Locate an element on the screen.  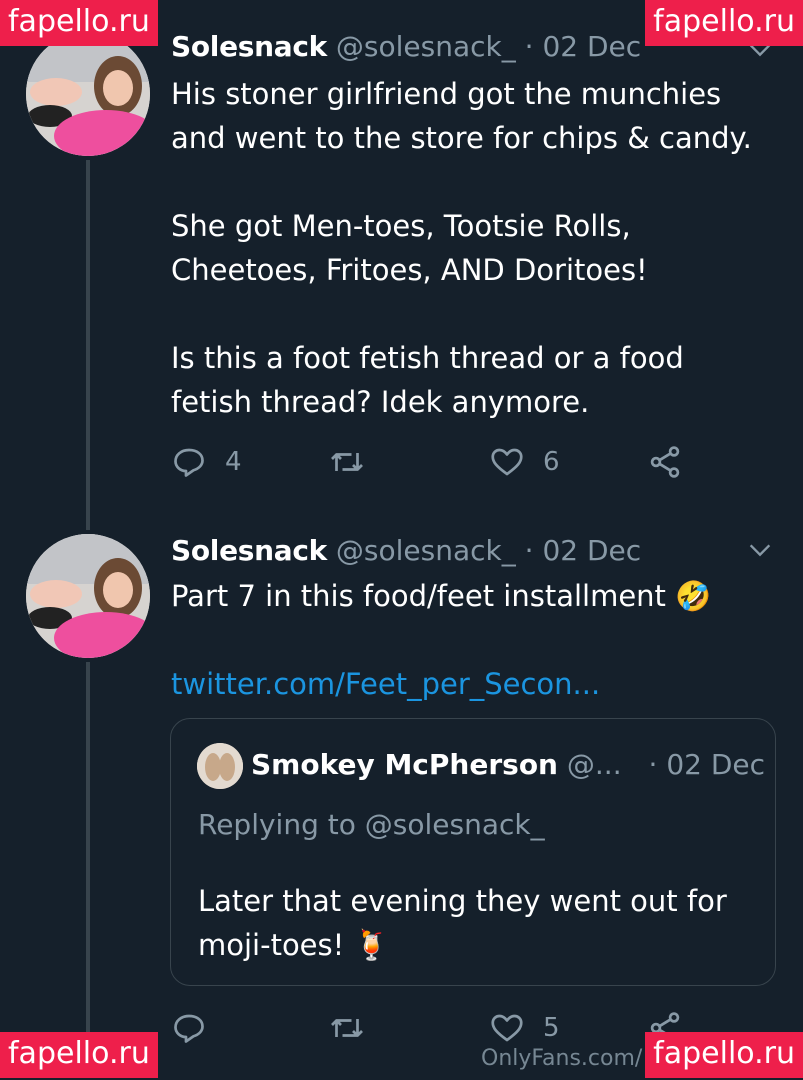
quote-avatar is located at coordinates (220, 766).